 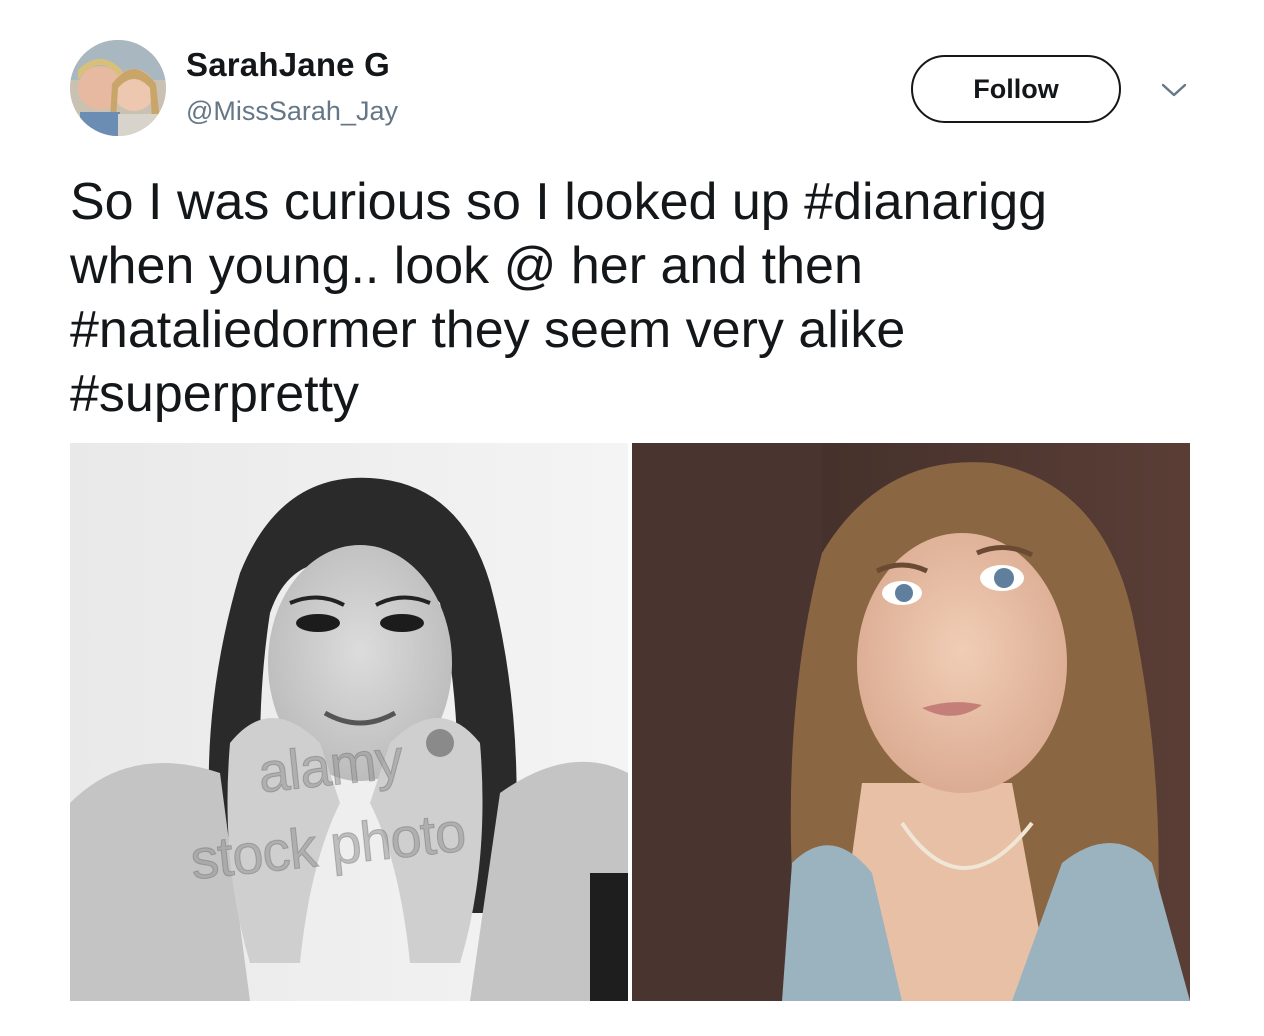 What do you see at coordinates (1016, 89) in the screenshot?
I see `follow-button: Follow` at bounding box center [1016, 89].